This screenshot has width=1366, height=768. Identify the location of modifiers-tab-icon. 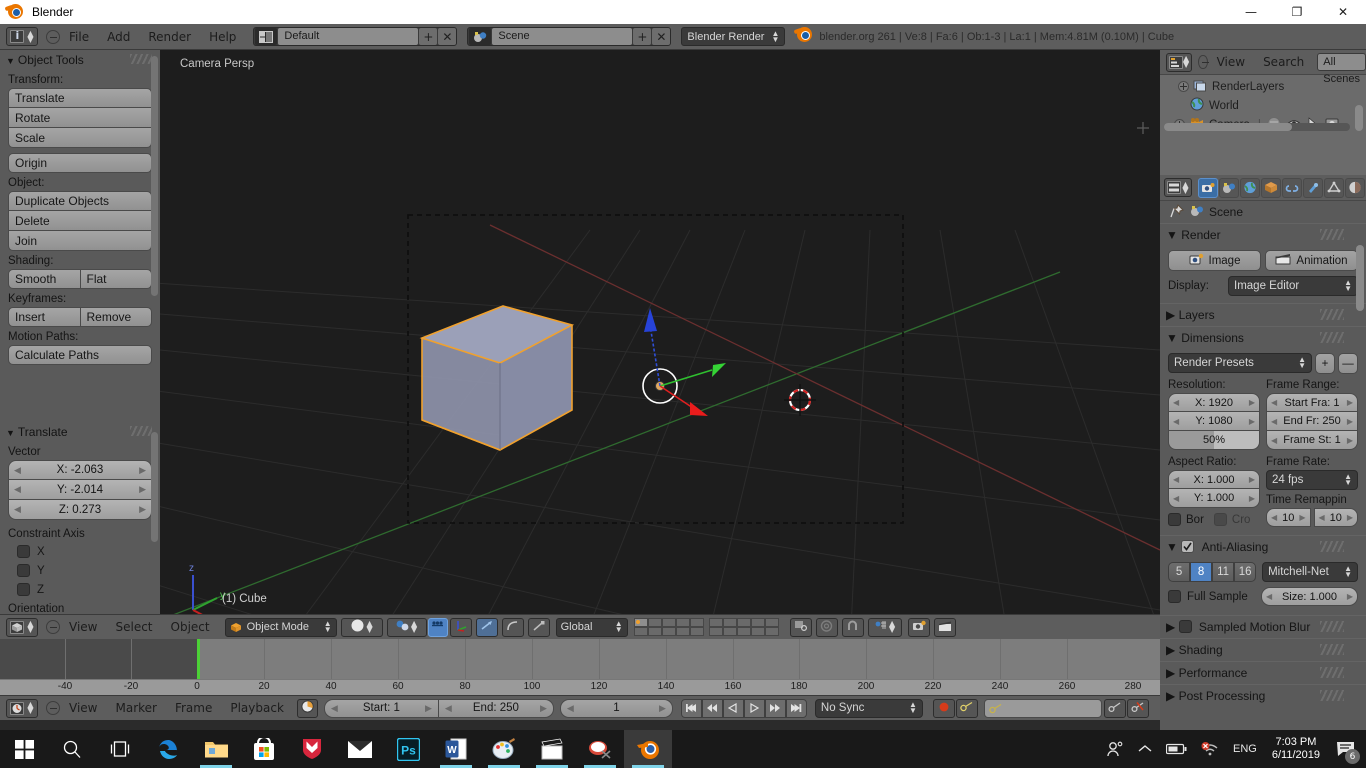
(1313, 187).